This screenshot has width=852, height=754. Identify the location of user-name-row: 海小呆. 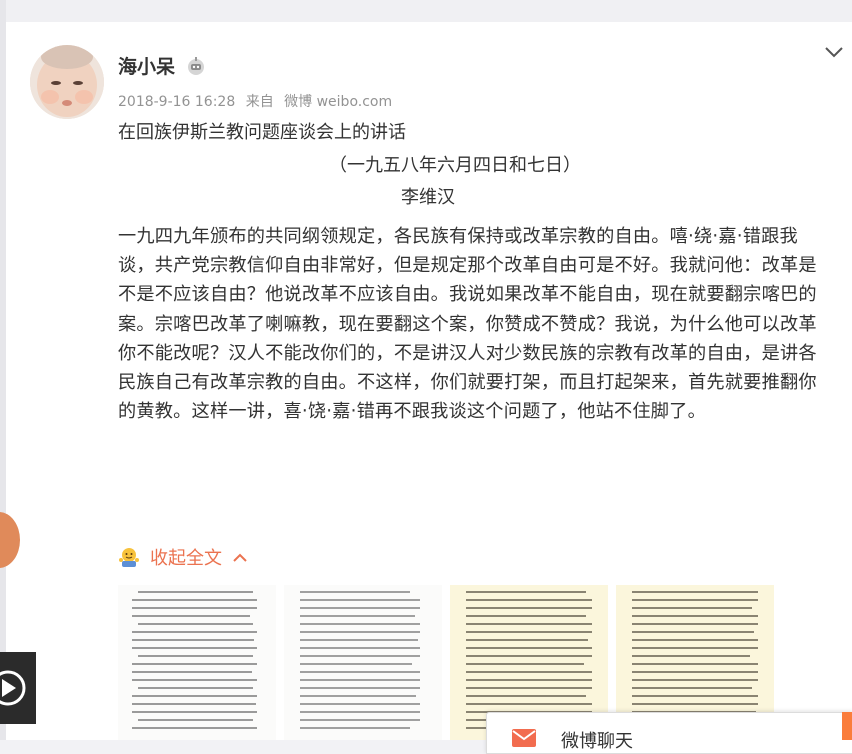
(162, 65).